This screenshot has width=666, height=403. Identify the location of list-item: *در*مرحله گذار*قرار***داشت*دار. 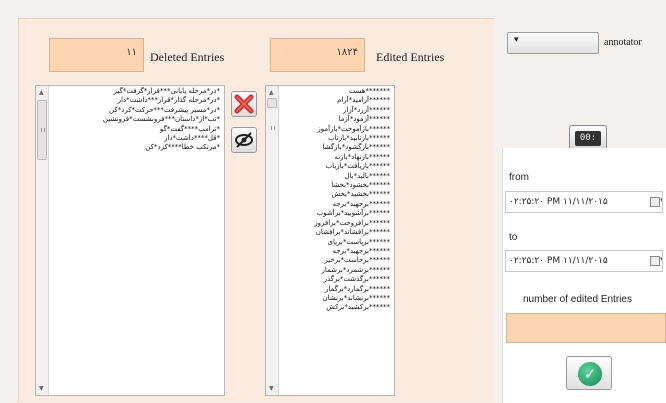
(135, 100).